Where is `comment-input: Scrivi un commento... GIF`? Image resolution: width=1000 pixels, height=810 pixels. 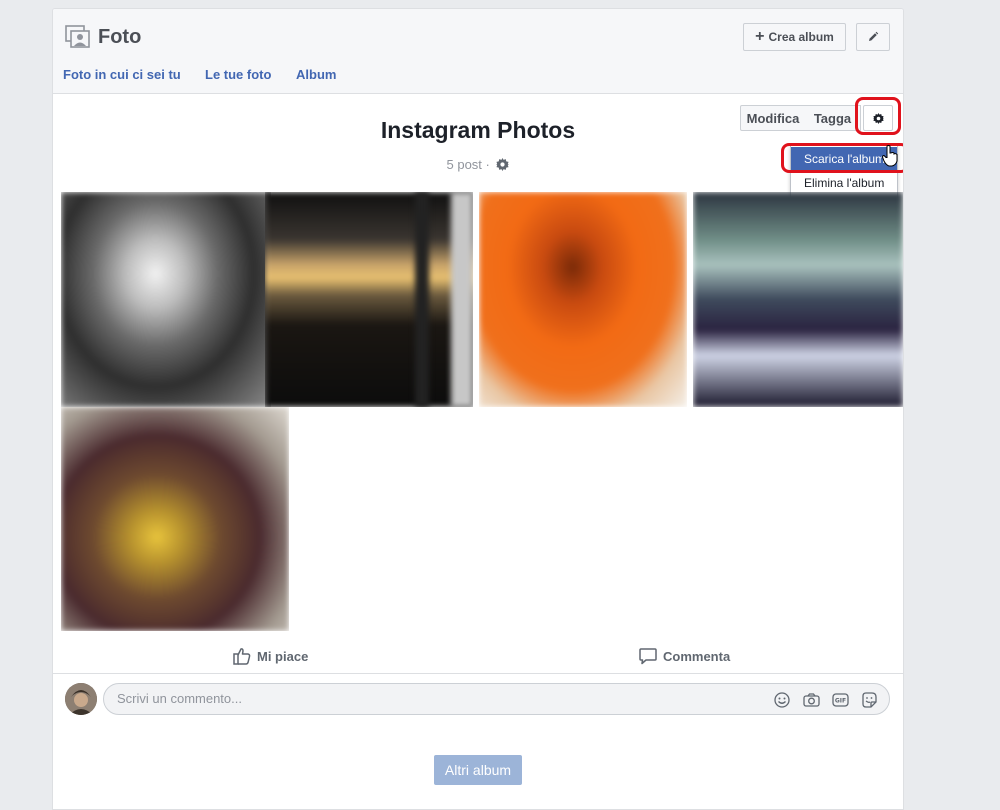
comment-input: Scrivi un commento... GIF is located at coordinates (496, 699).